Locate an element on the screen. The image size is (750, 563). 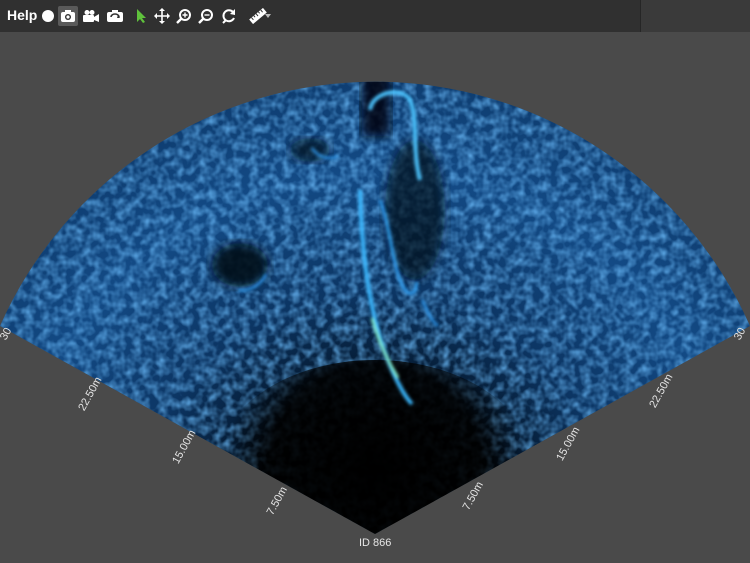
sonar-id-label: ID 866 is located at coordinates (375, 543).